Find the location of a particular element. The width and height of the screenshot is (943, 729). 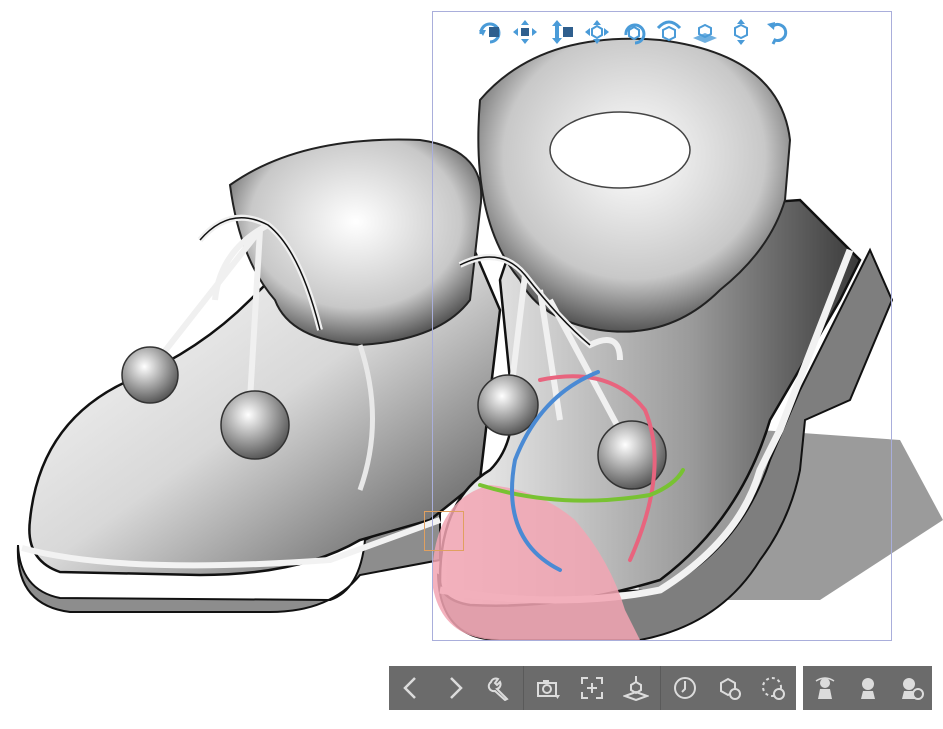

object-rotate-icon is located at coordinates (632, 32).